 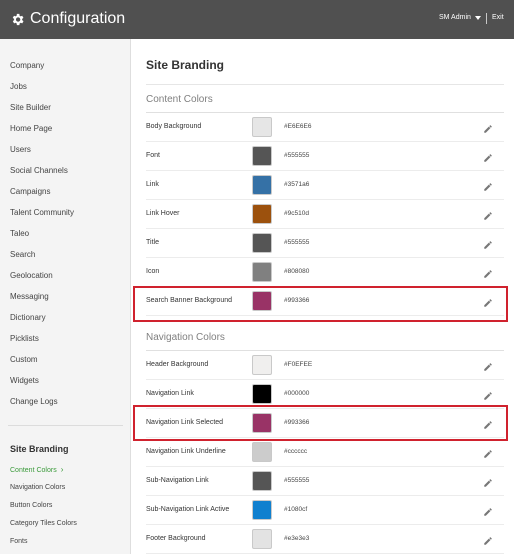 I want to click on color-row-font: Font #555555, so click(x=325, y=156).